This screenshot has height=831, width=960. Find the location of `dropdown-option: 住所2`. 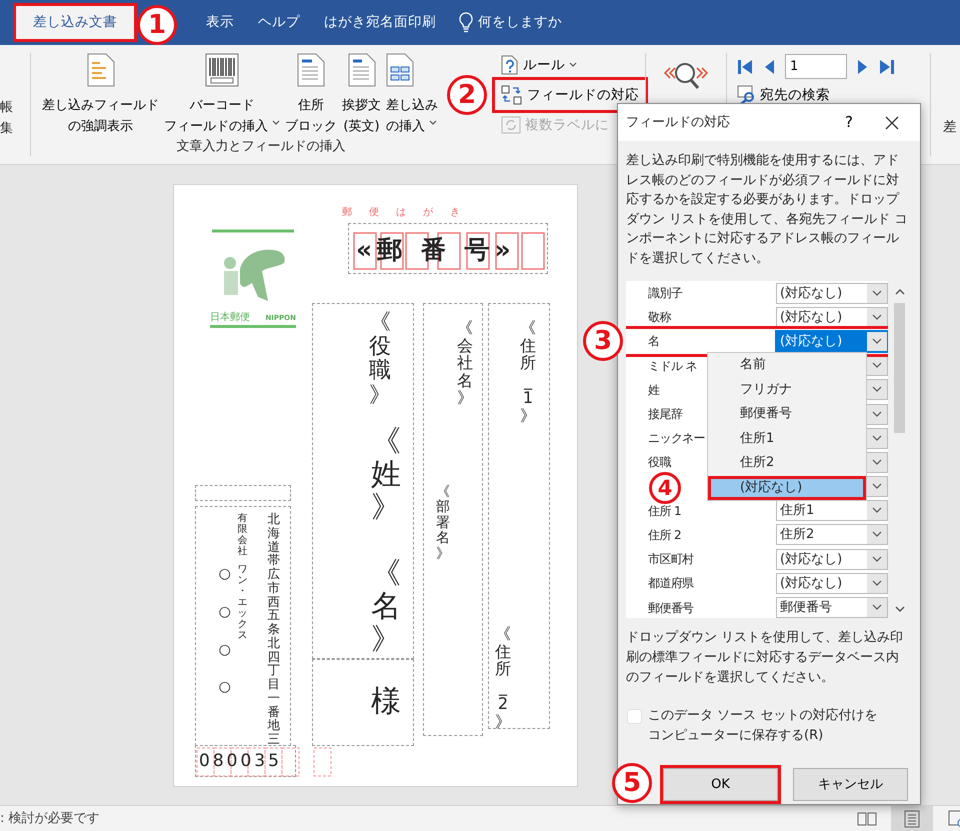

dropdown-option: 住所2 is located at coordinates (787, 463).